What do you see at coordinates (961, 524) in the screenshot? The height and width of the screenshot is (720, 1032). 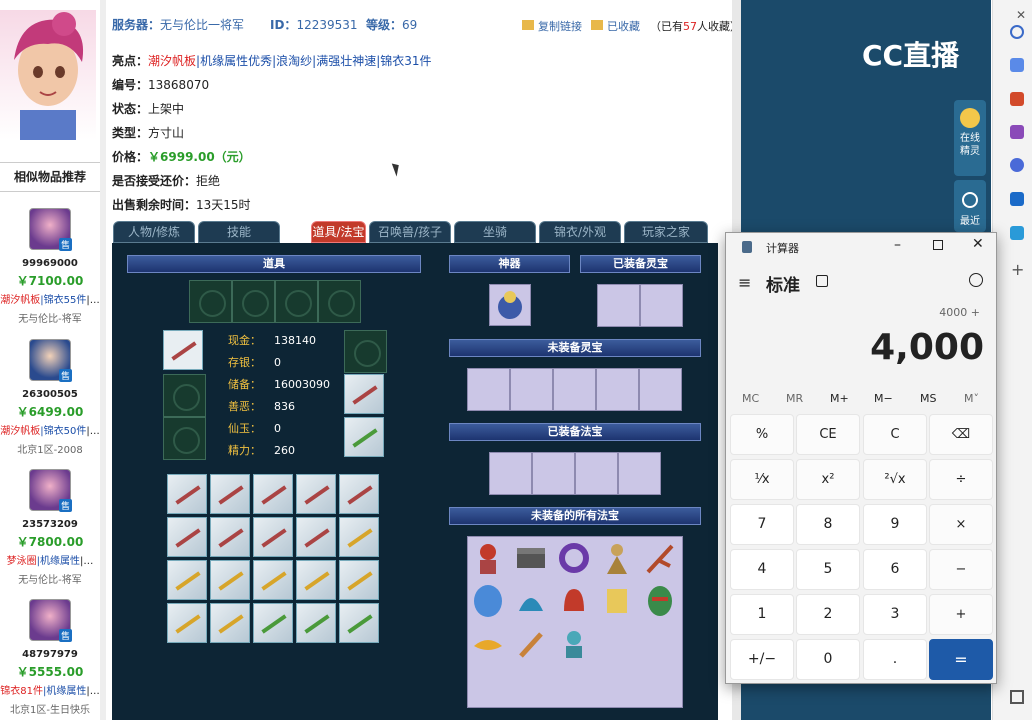 I see `multiply-button: ×` at bounding box center [961, 524].